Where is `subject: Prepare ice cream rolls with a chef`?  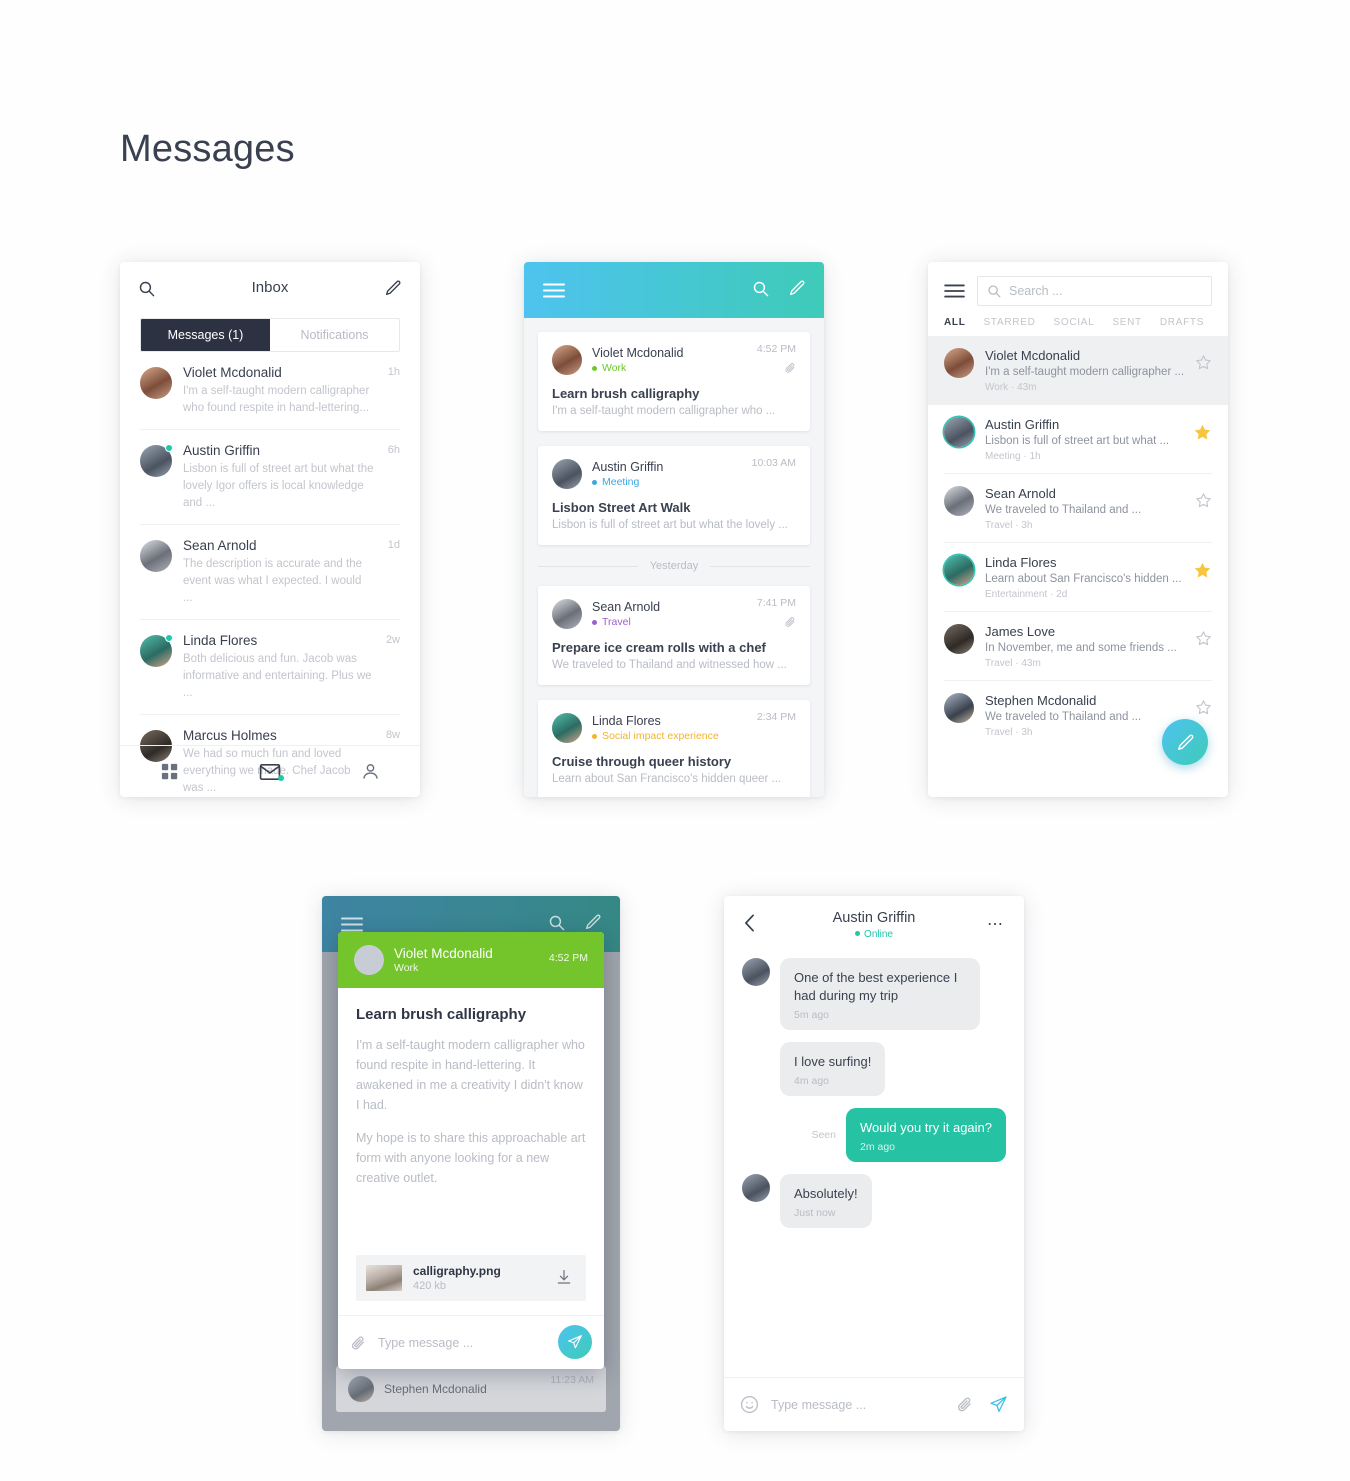
subject: Prepare ice cream rolls with a chef is located at coordinates (659, 647).